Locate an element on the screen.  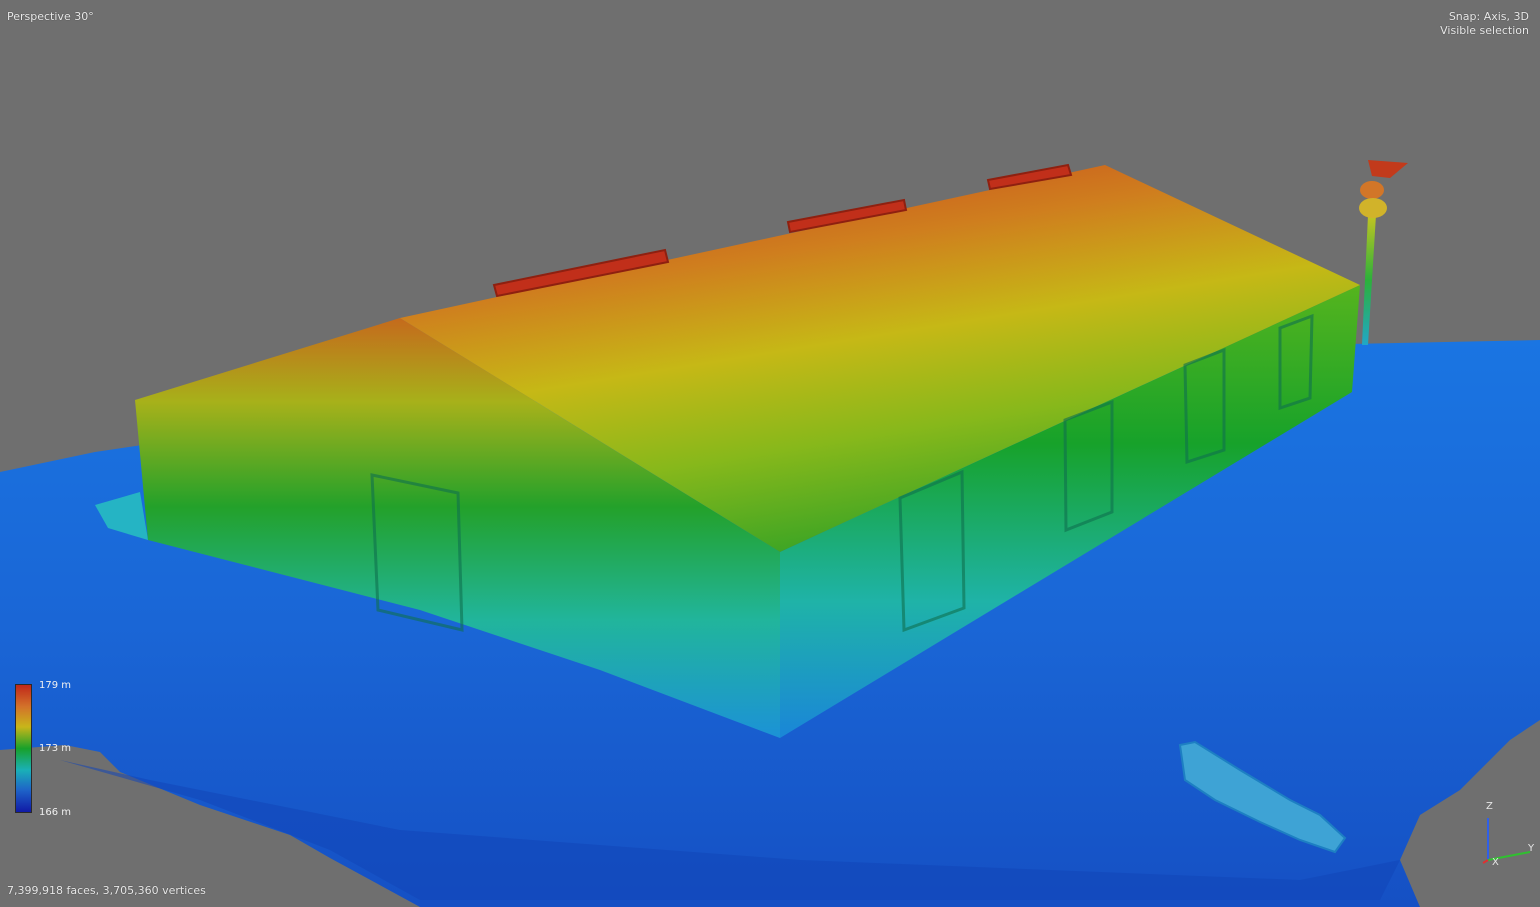
snap-info: Snap: Axis, 3D Visible selection is located at coordinates (1484, 24).